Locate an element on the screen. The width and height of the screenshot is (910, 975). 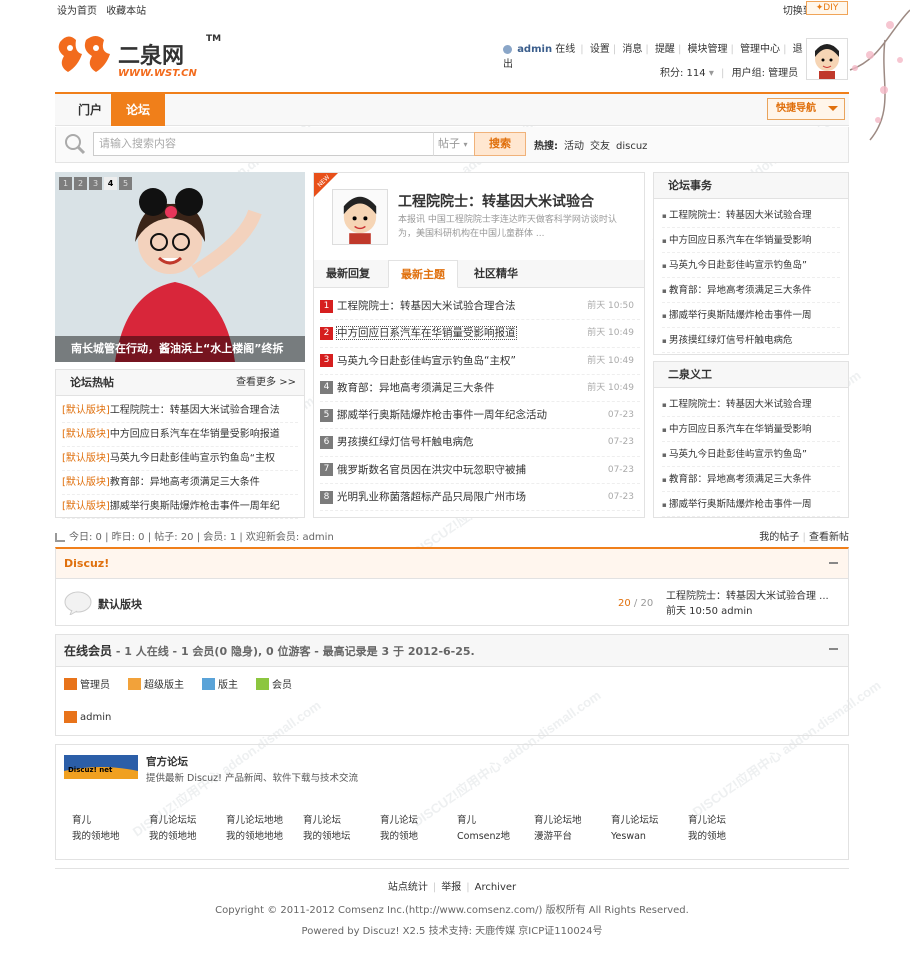
affairs-item: 工程院院士：转基因大米试验合理 is located at coordinates (751, 215).